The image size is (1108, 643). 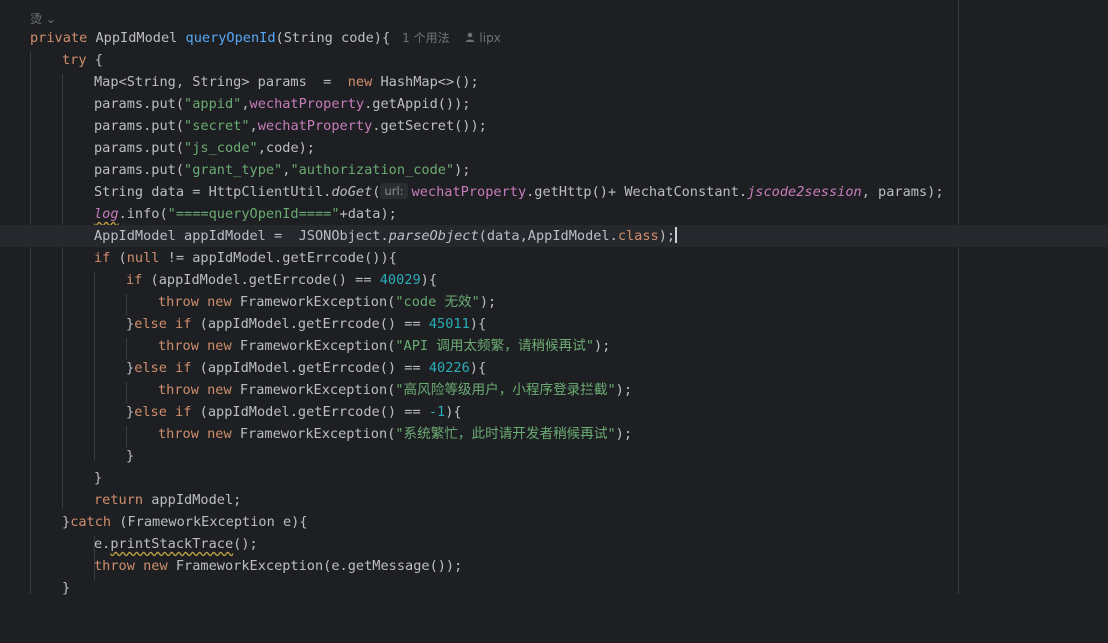 I want to click on code-token: HashMap<>();, so click(x=425, y=82).